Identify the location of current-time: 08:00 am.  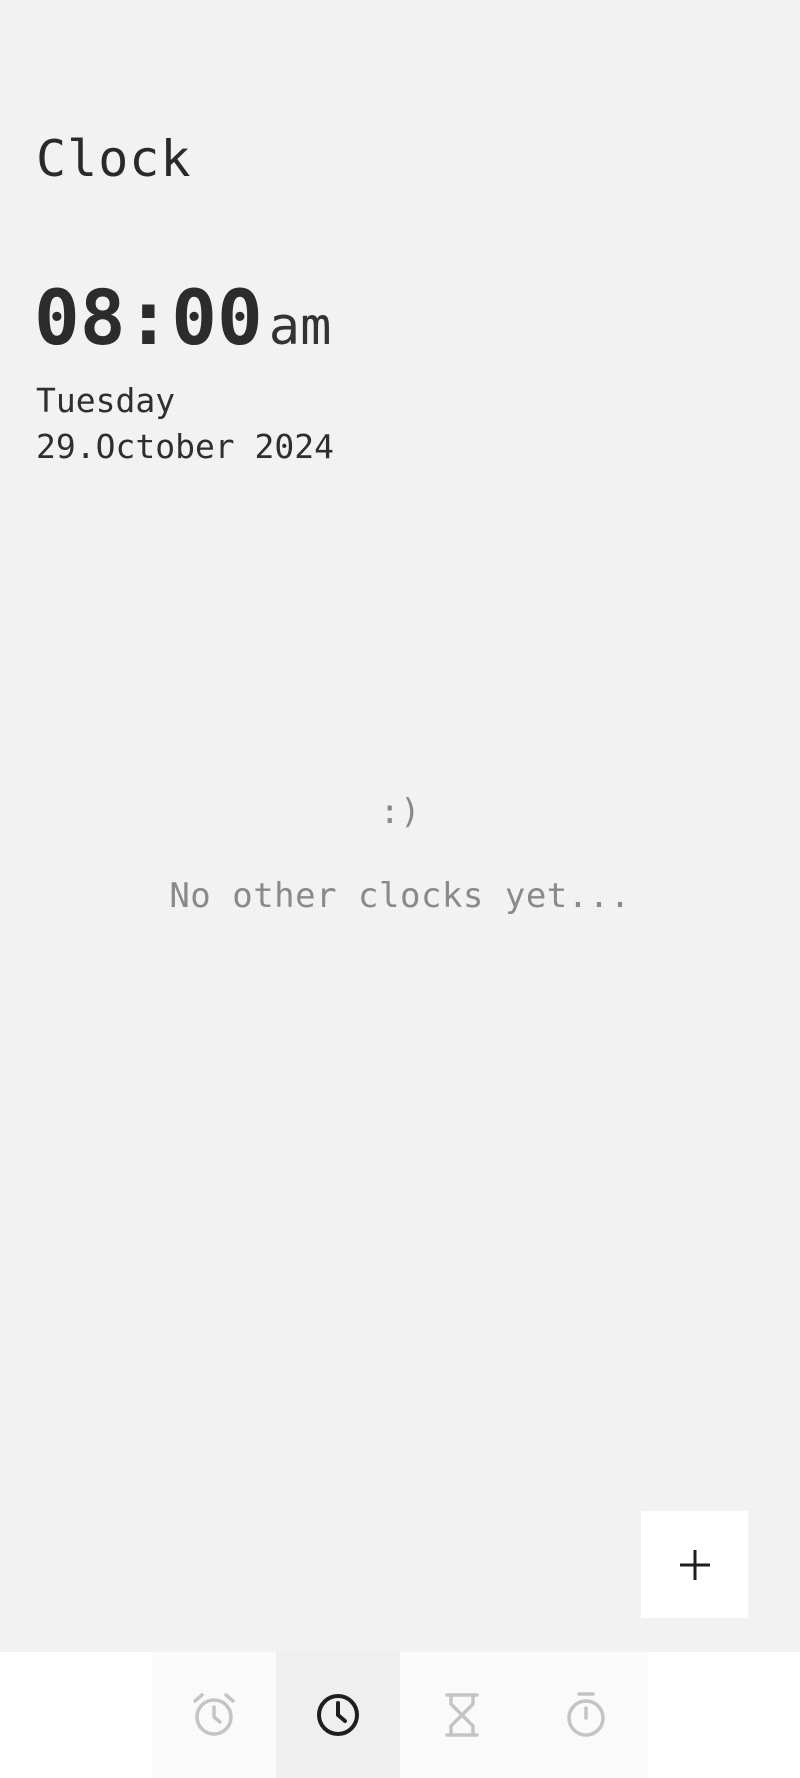
(182, 322).